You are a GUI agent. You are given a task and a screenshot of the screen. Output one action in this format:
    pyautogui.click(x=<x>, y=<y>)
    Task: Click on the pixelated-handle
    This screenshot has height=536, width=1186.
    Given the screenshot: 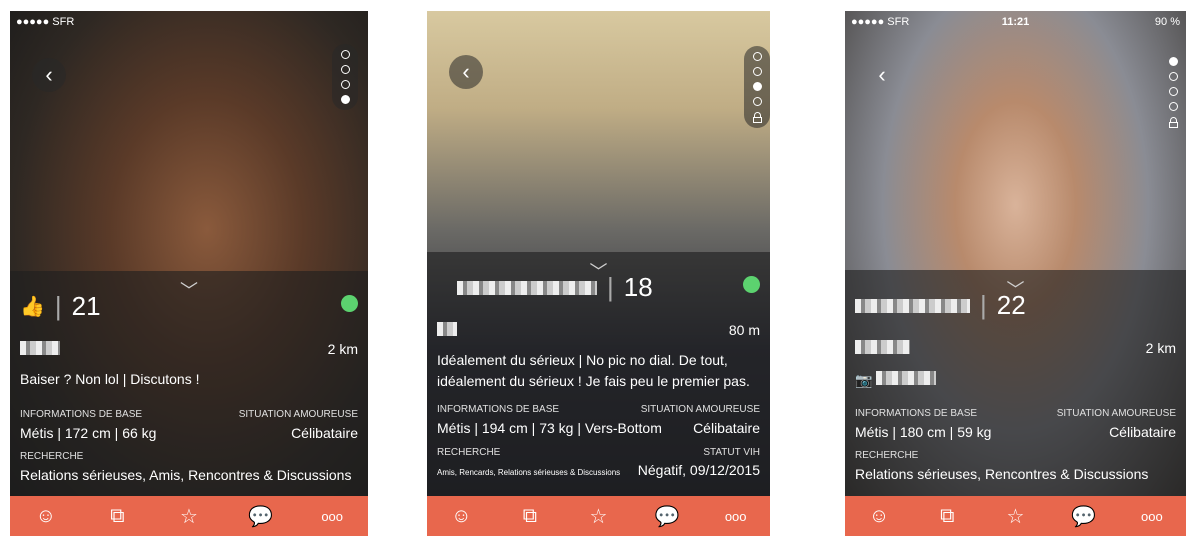 What is the action you would take?
    pyautogui.click(x=906, y=378)
    